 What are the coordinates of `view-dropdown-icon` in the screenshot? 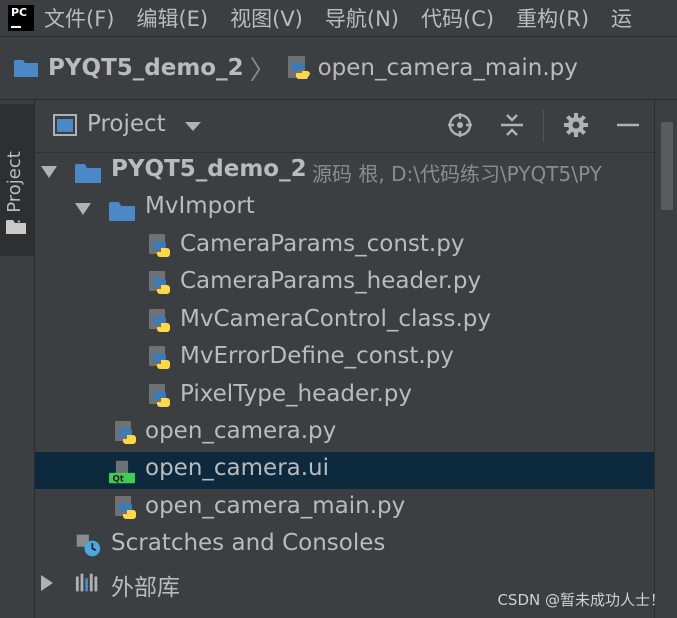 It's located at (193, 126).